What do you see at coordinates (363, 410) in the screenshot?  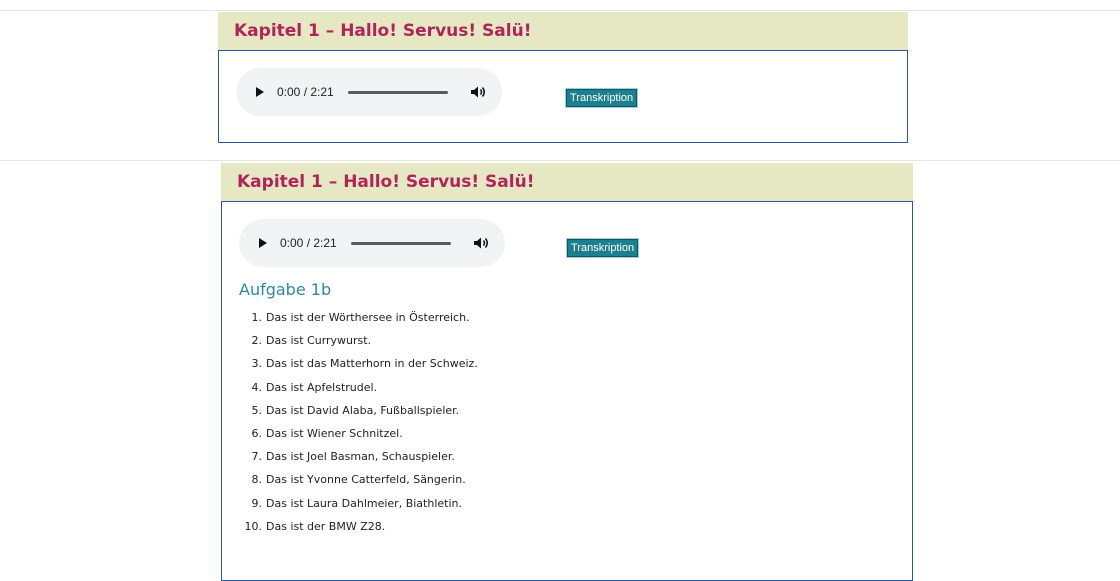 I see `item-text: Das ist David Alaba, Fußballspieler.` at bounding box center [363, 410].